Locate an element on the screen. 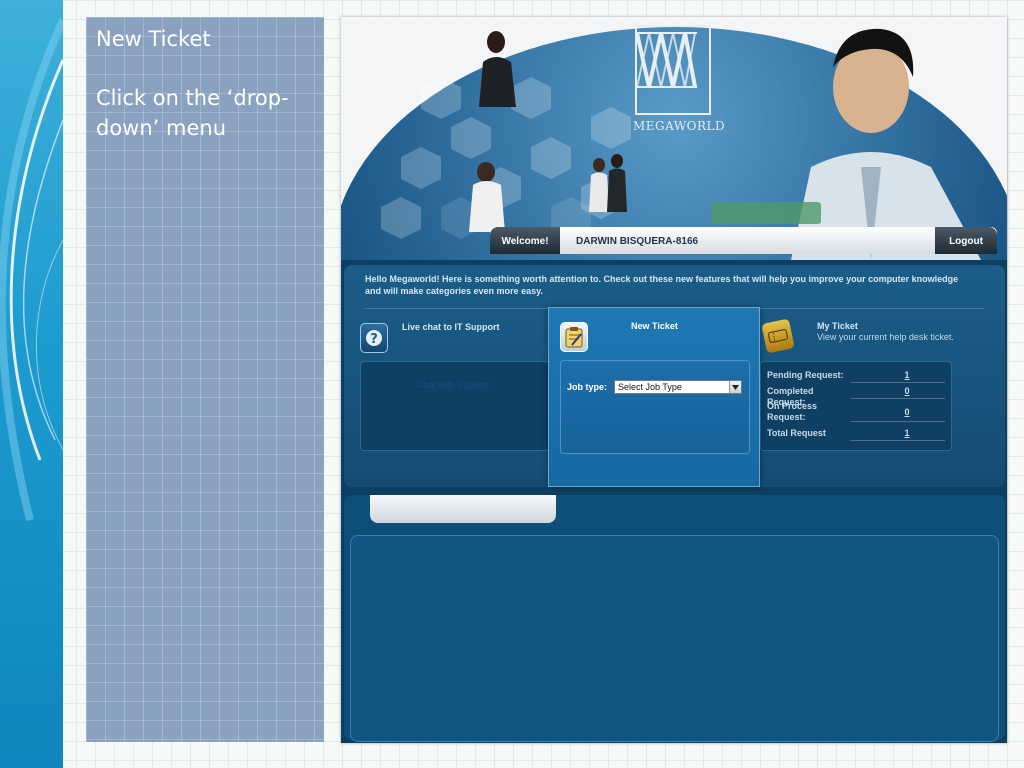 The image size is (1024, 768). live-chat-label: Live chat to IT Support is located at coordinates (451, 327).